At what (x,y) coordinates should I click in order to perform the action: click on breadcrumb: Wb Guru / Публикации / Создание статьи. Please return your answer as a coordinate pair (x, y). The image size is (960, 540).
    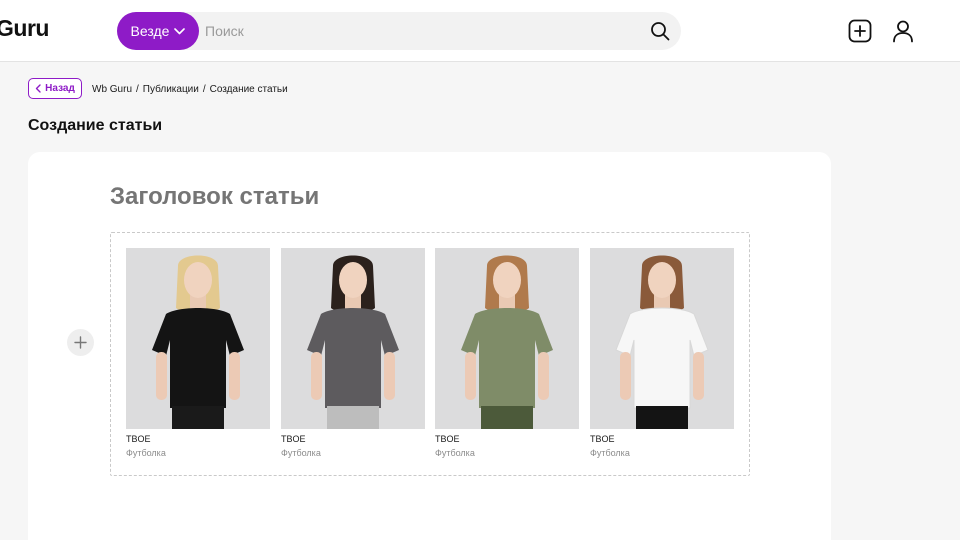
    Looking at the image, I should click on (190, 89).